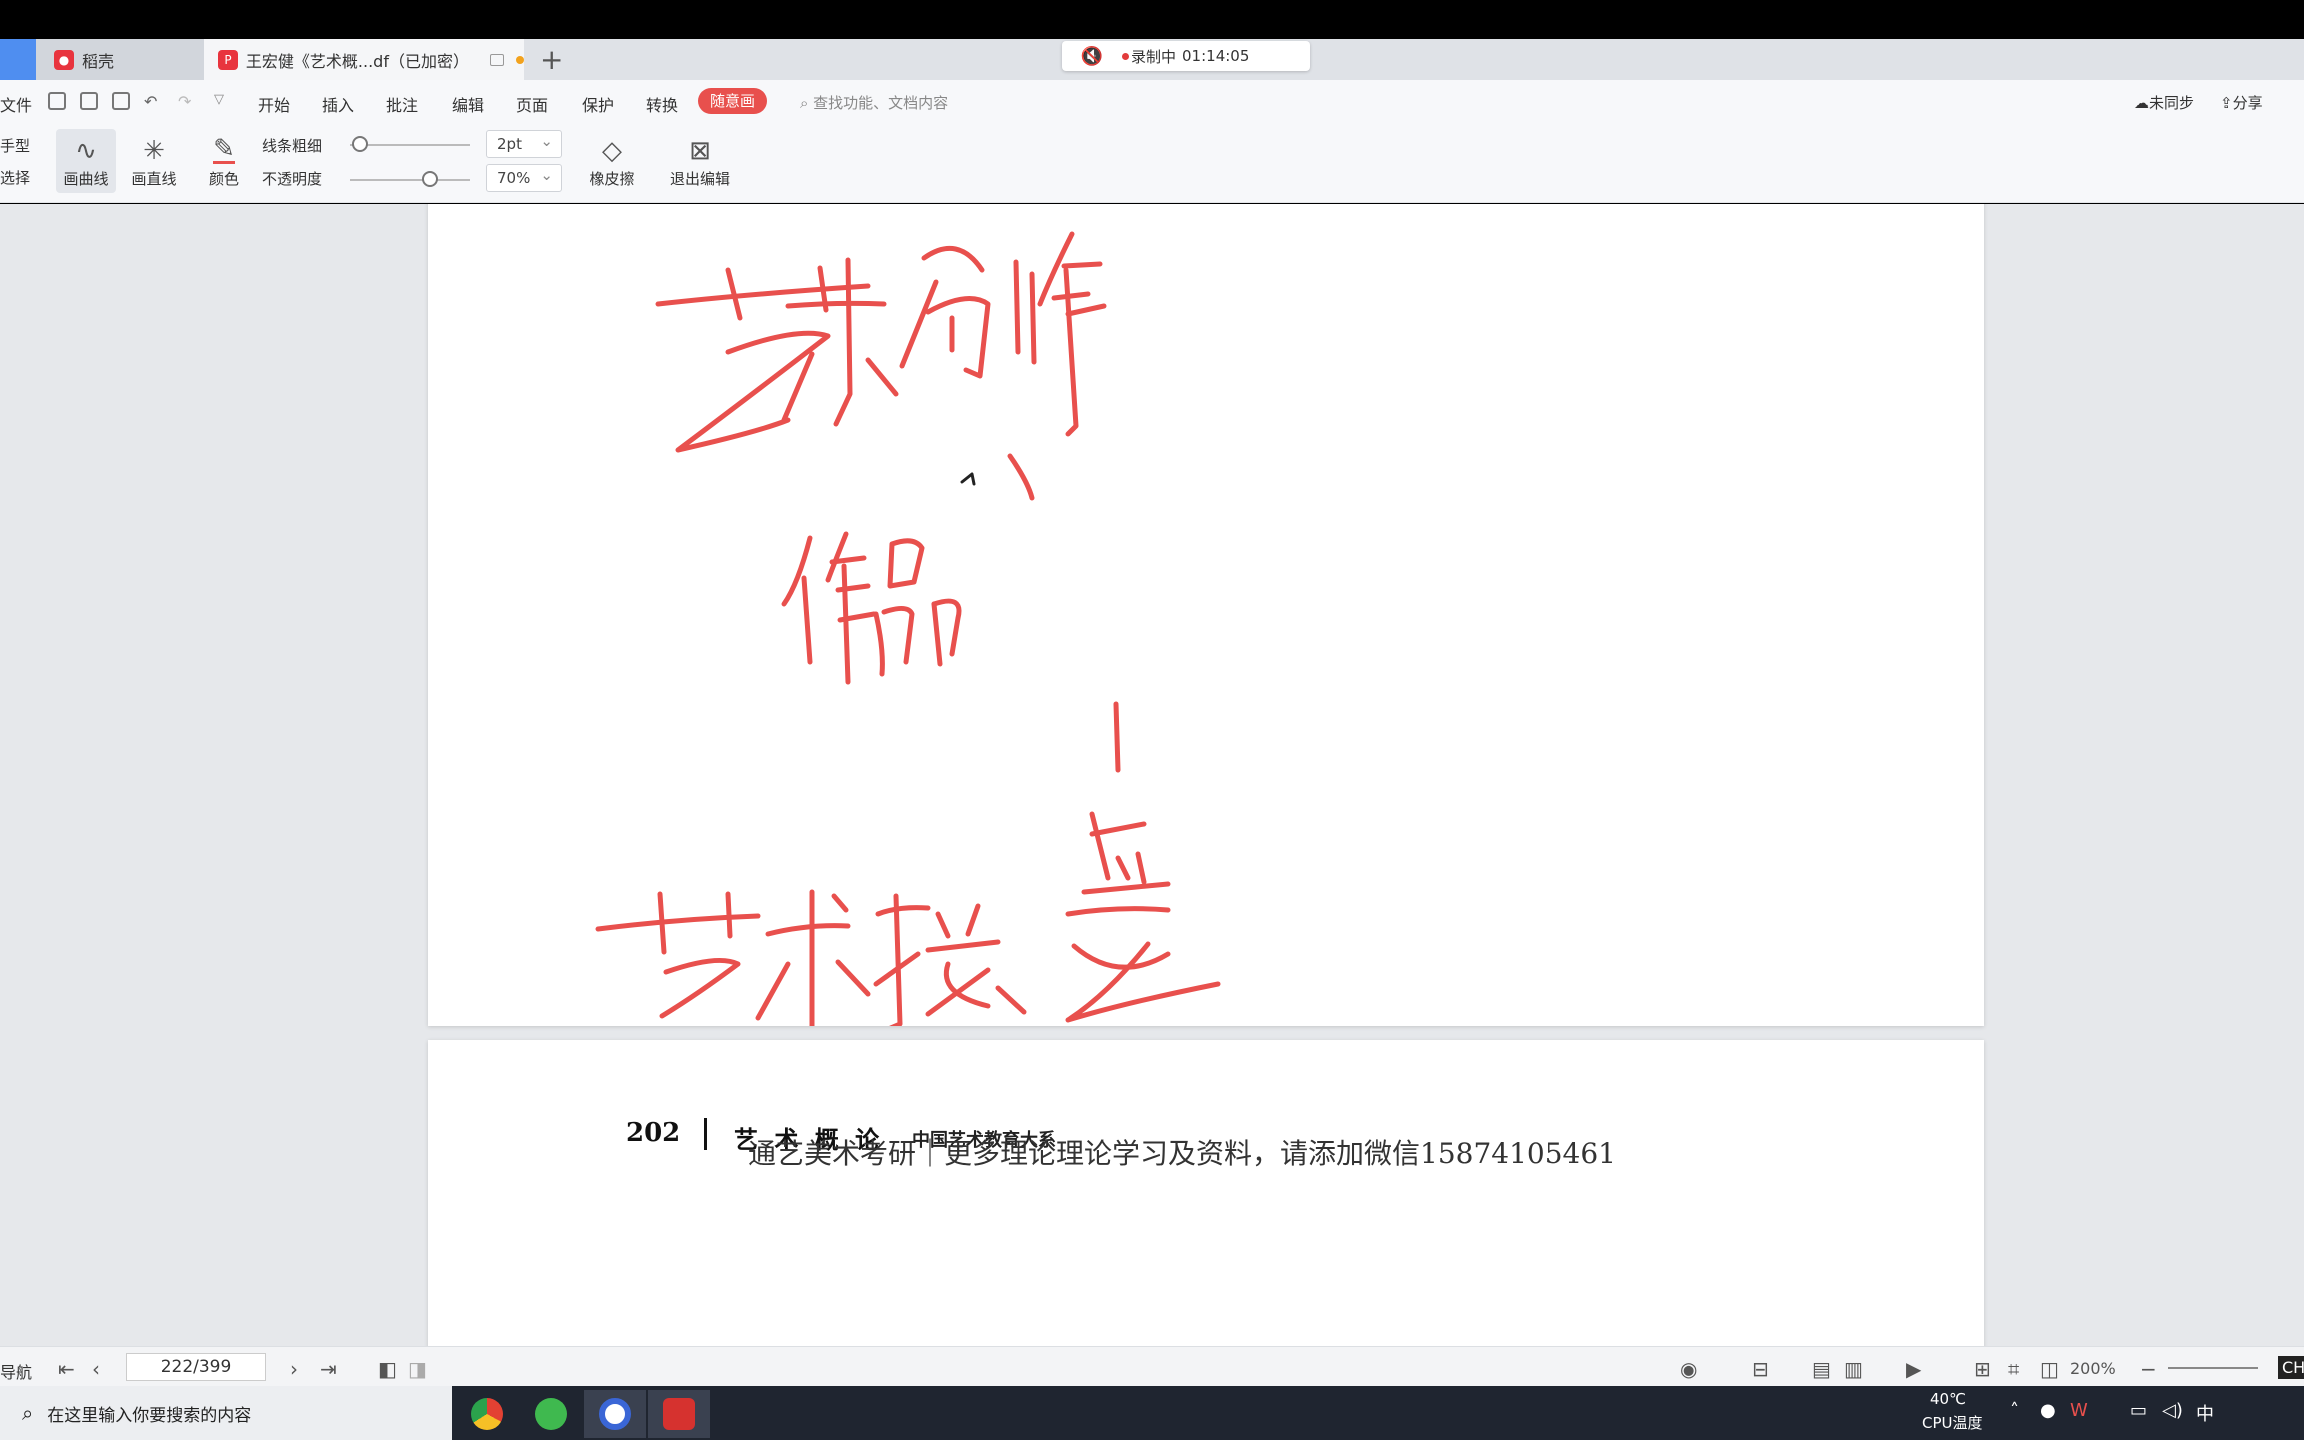  Describe the element at coordinates (223, 179) in the screenshot. I see `color-label: 颜色` at that location.